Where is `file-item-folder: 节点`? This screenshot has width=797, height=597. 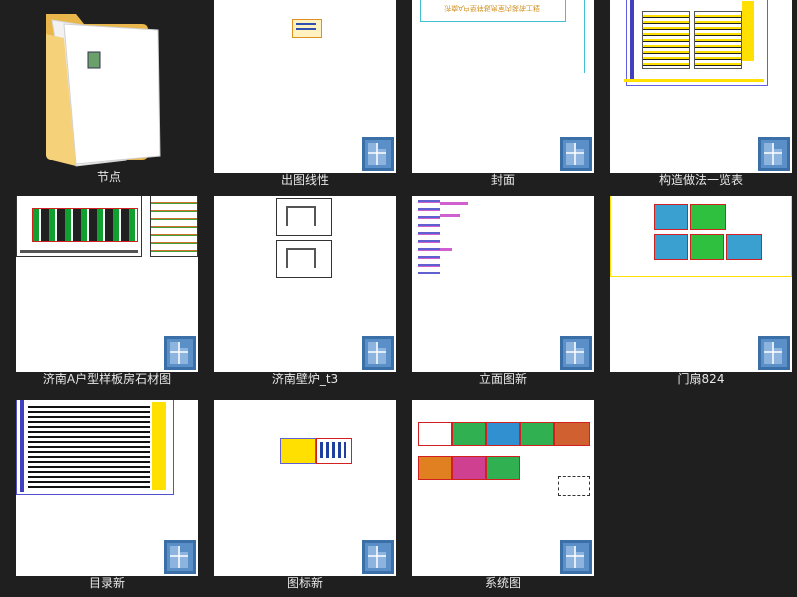
file-item-folder: 节点 is located at coordinates (109, 95).